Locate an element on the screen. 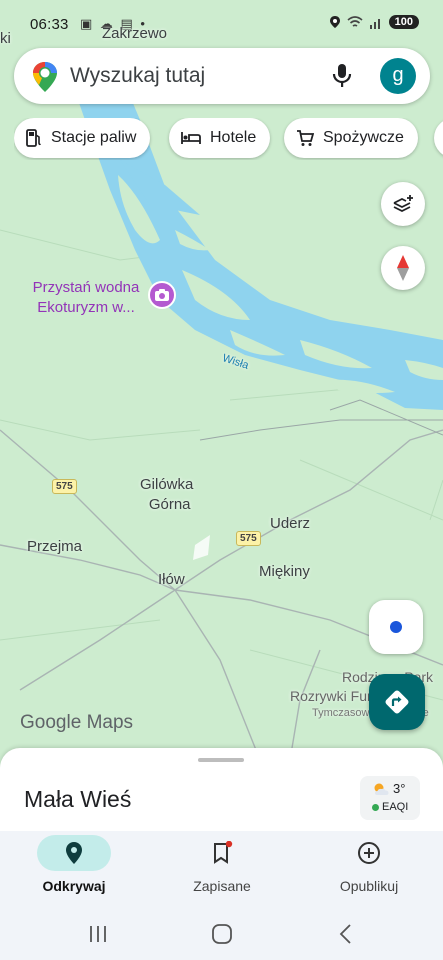 The image size is (443, 960). map-label-uderz: Uderz is located at coordinates (290, 523).